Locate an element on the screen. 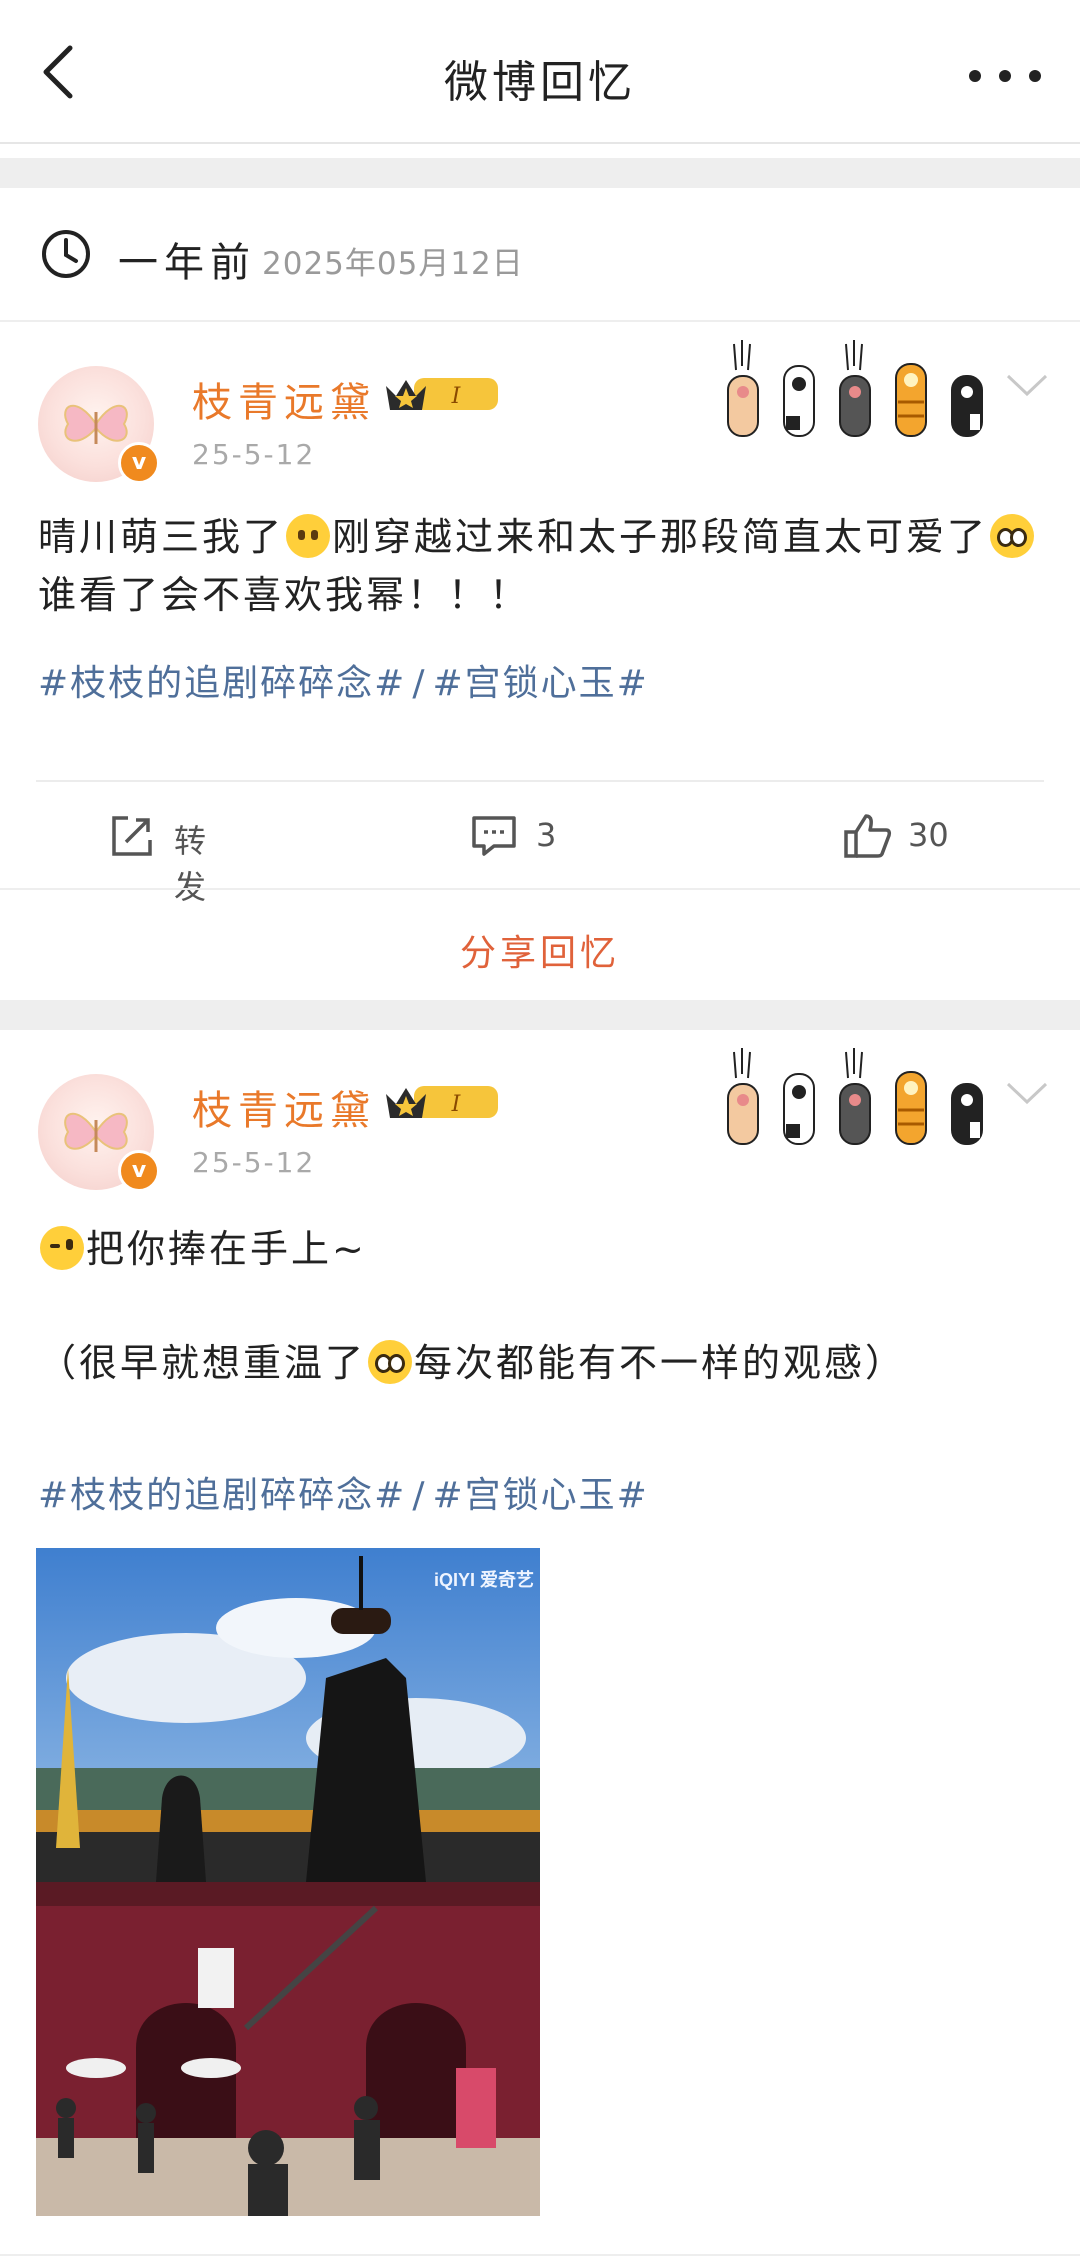 The image size is (1080, 2261). post-text-part: （很早就想重温了 is located at coordinates (202, 1363).